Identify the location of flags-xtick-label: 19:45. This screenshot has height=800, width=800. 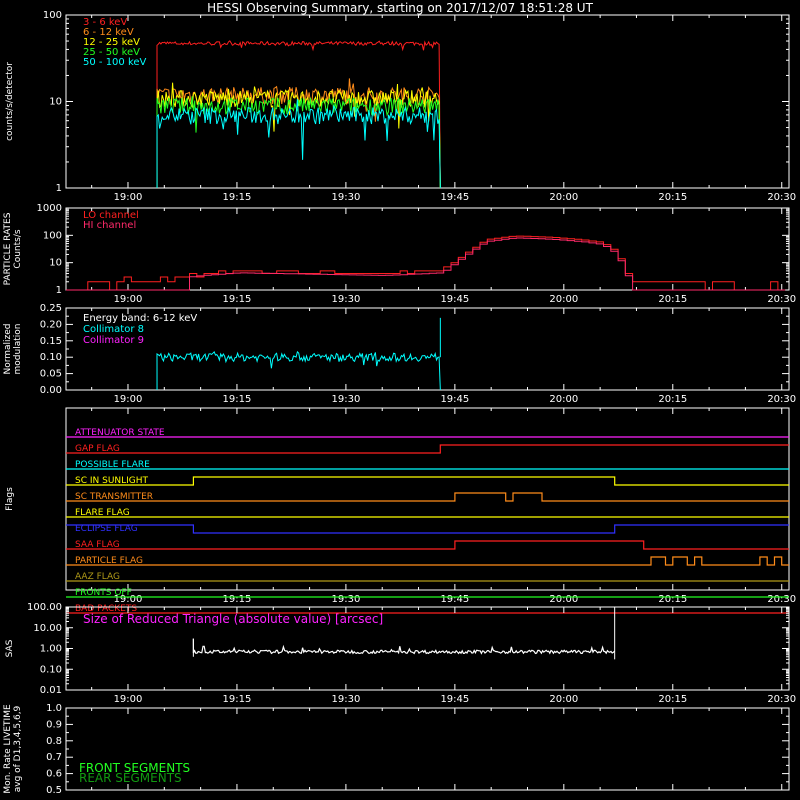
(454, 599).